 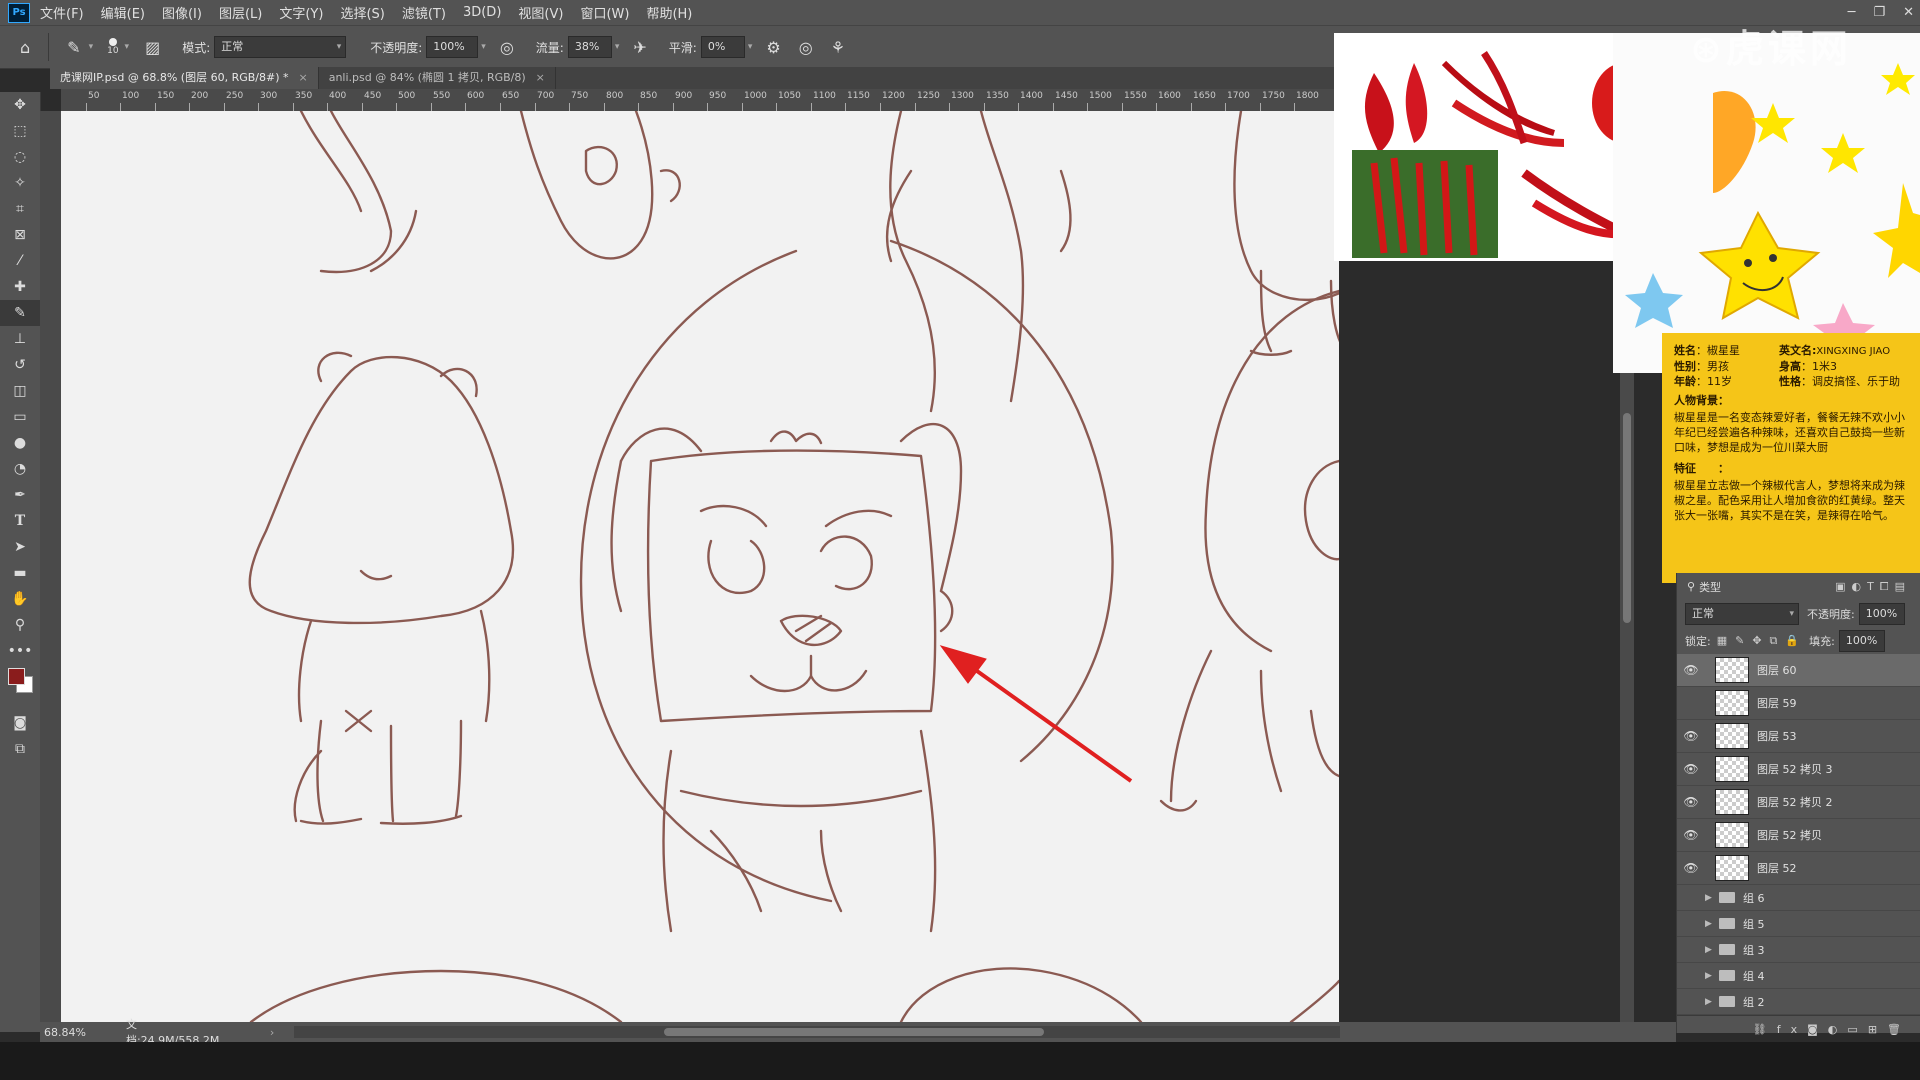 What do you see at coordinates (20, 131) in the screenshot?
I see `marquee-tool-icon: ⬚` at bounding box center [20, 131].